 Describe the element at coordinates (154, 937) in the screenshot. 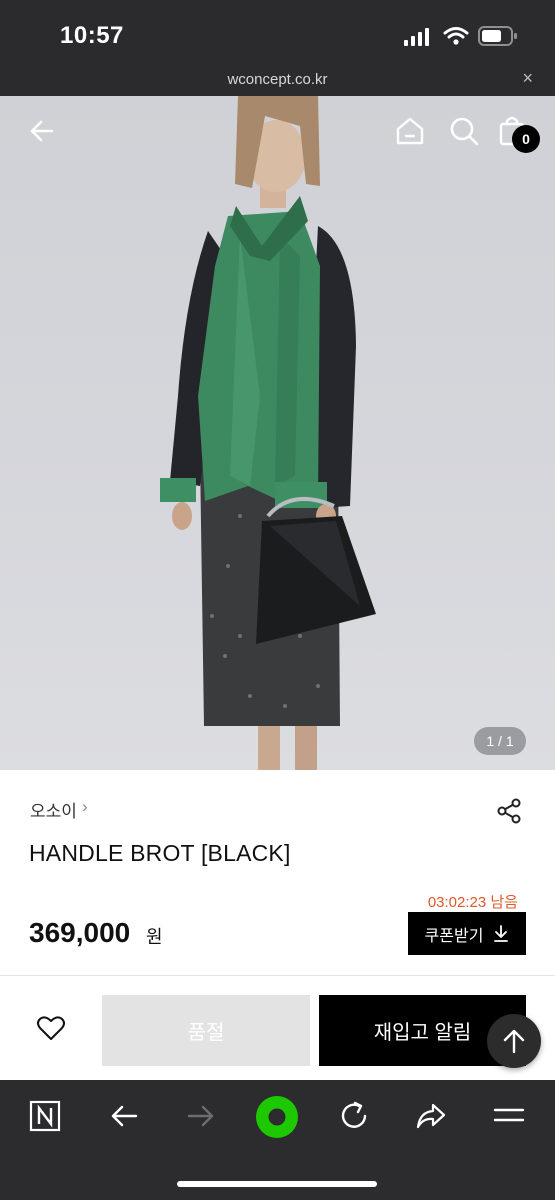

I see `price-unit: 원` at that location.